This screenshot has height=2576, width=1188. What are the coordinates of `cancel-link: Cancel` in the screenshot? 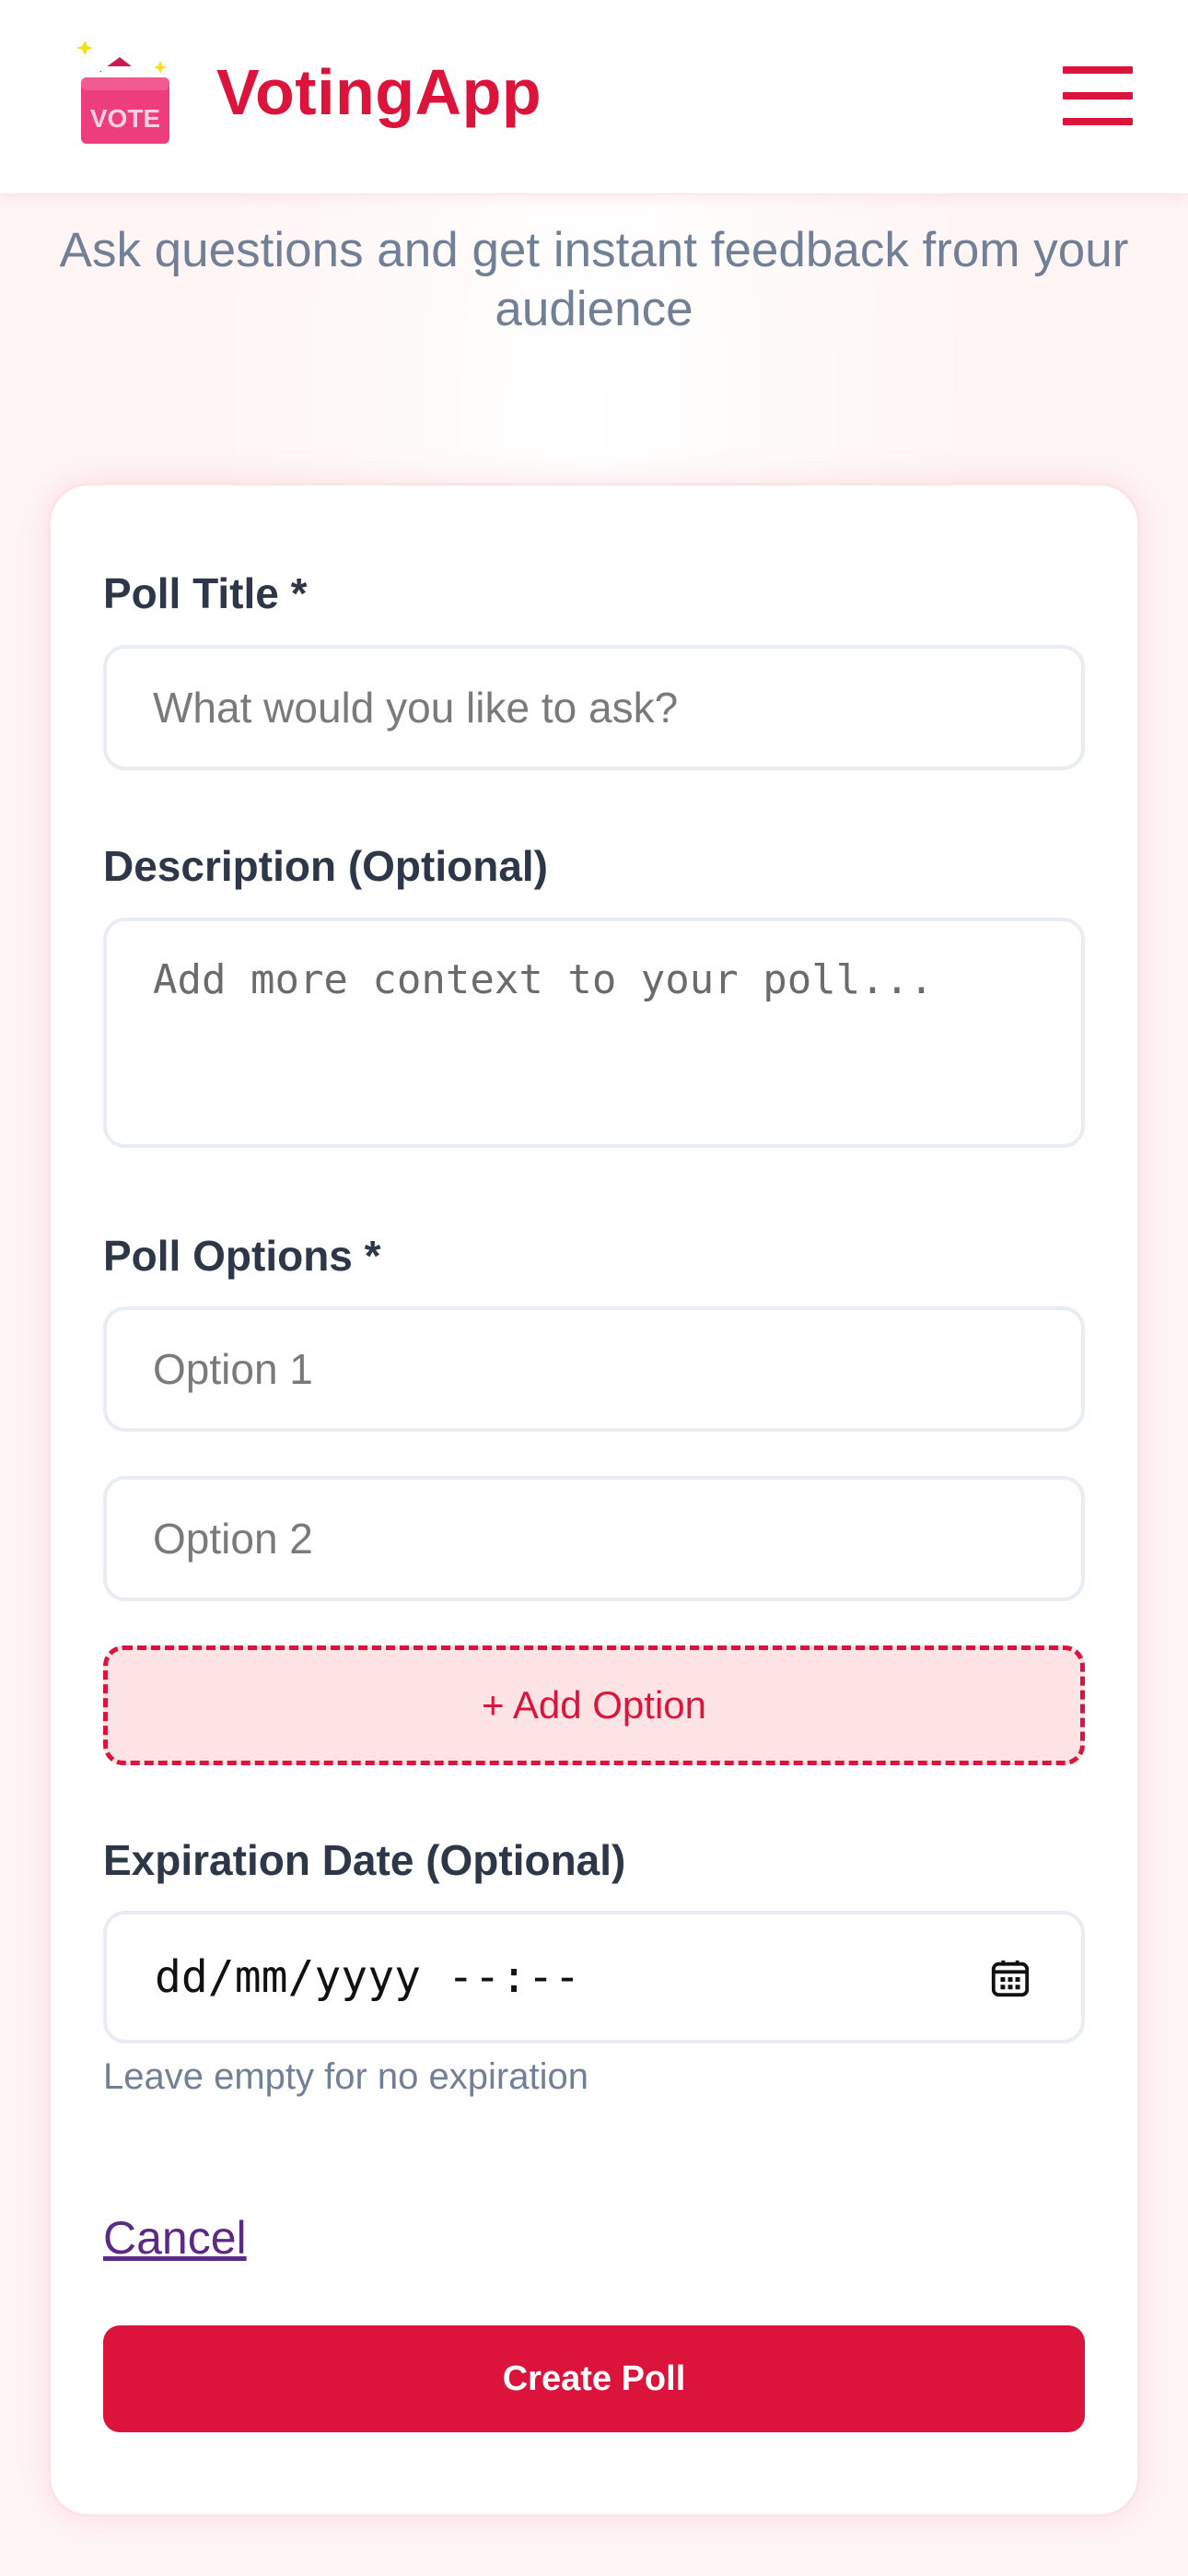 It's located at (175, 2238).